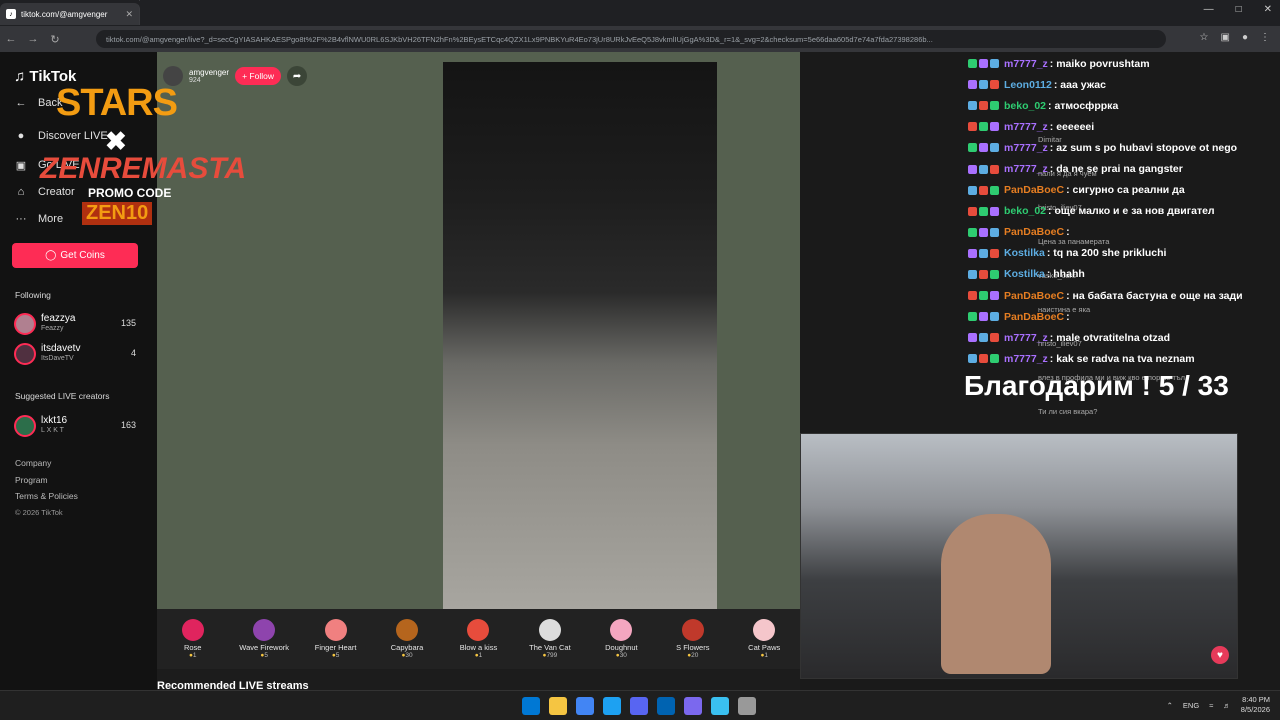 The width and height of the screenshot is (1280, 720). What do you see at coordinates (1255, 705) in the screenshot?
I see `clock: 8:40 PM 8/5/2026` at bounding box center [1255, 705].